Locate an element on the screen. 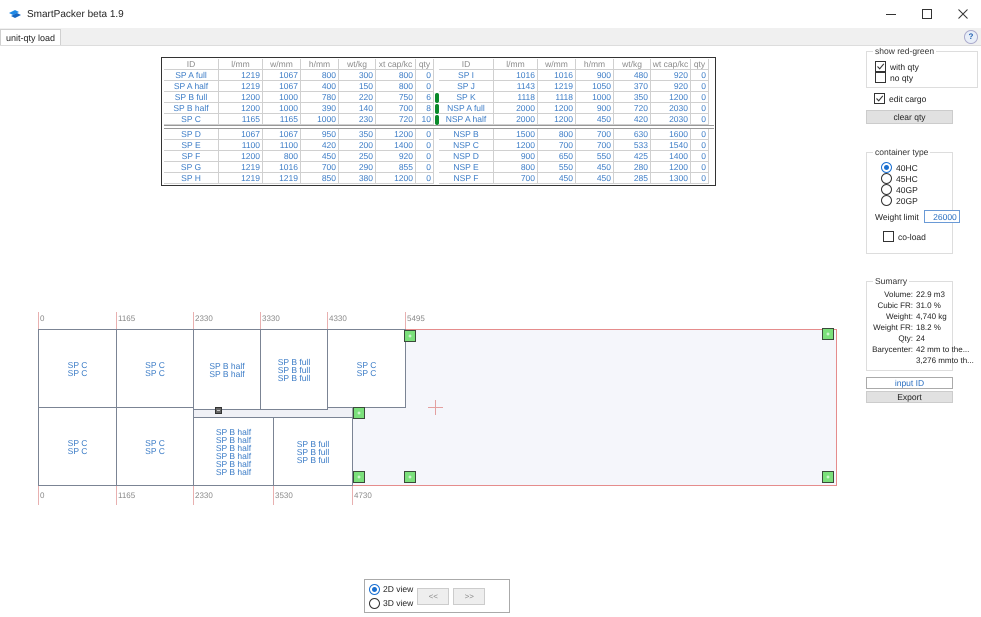  ruler-label: 5495 is located at coordinates (415, 318).